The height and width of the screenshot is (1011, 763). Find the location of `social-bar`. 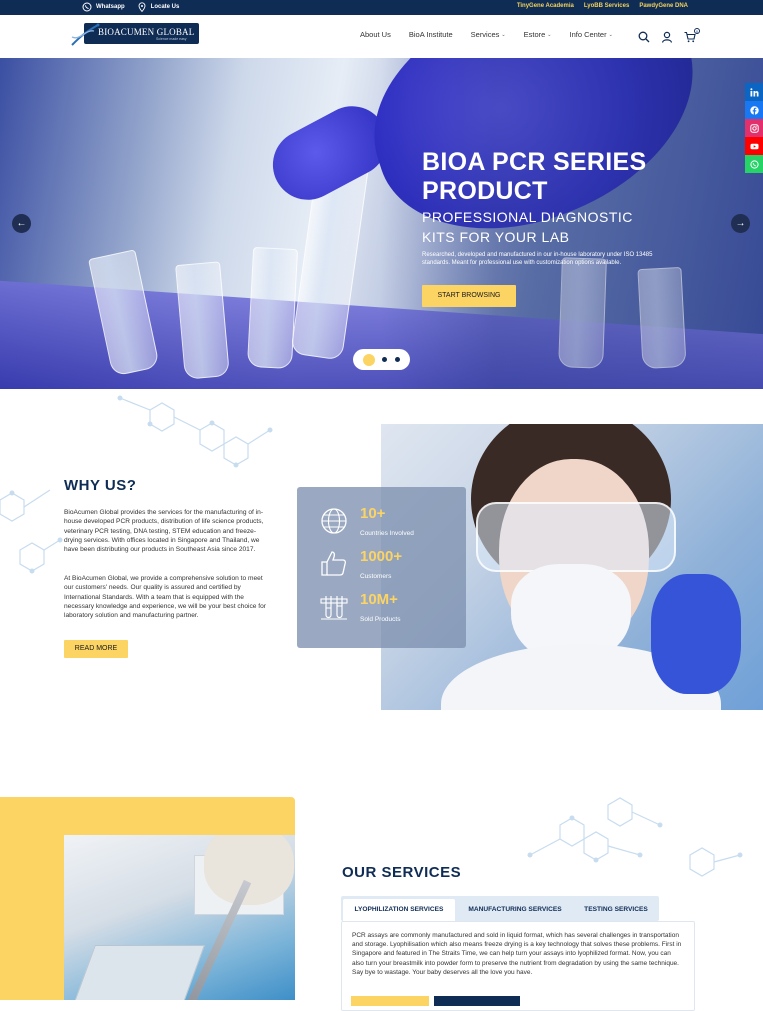

social-bar is located at coordinates (754, 128).